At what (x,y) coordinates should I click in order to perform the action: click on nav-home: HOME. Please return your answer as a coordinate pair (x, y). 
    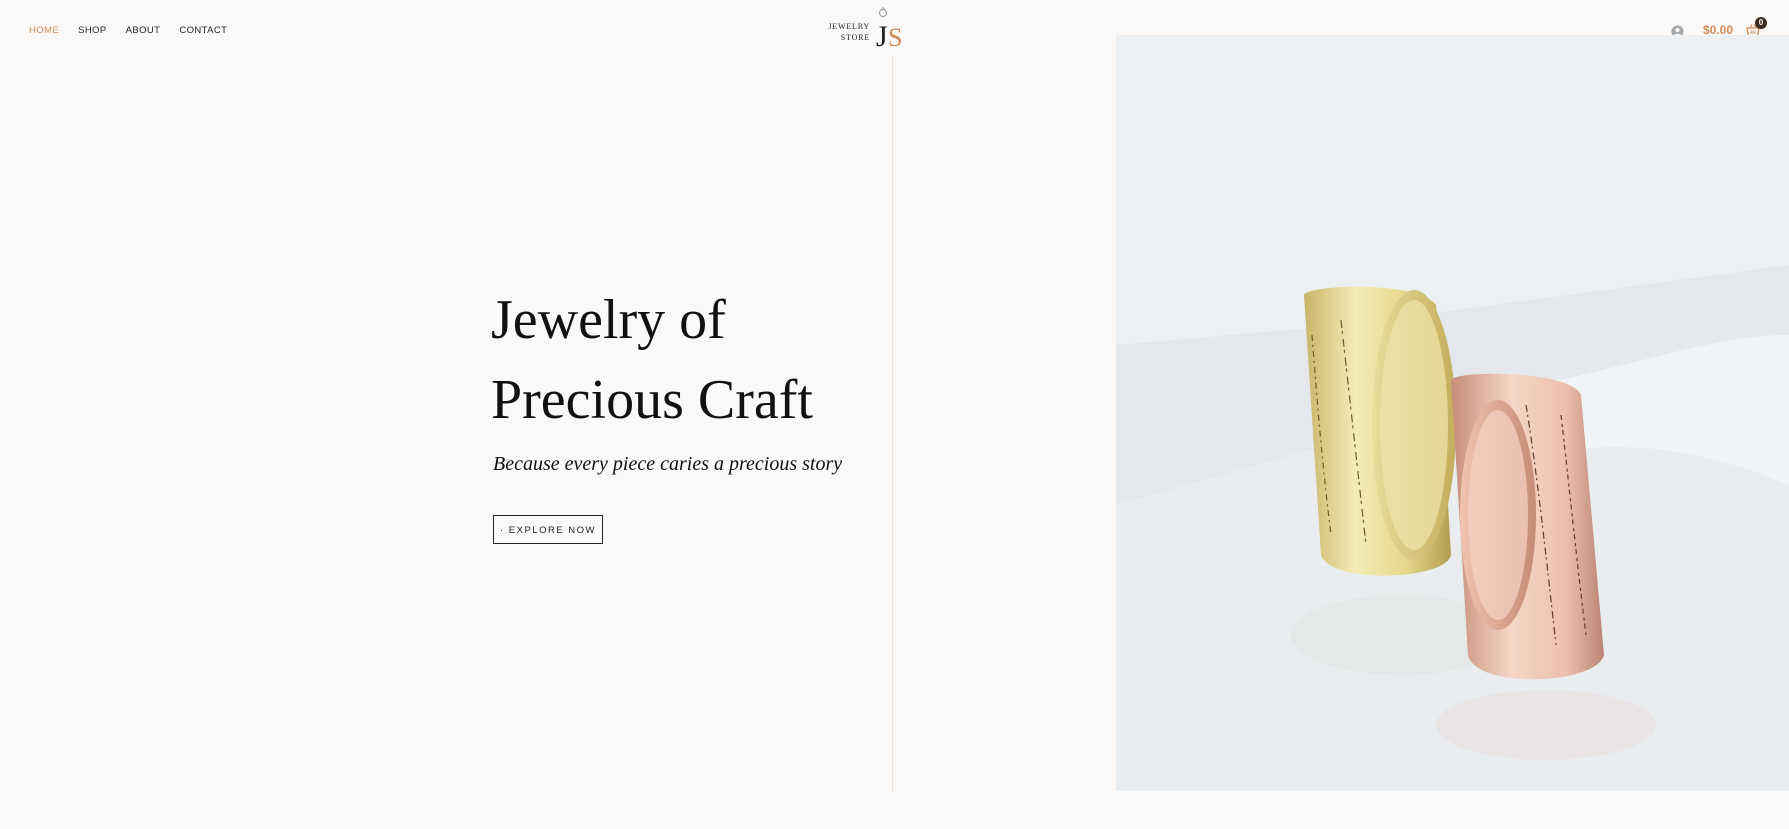
    Looking at the image, I should click on (44, 31).